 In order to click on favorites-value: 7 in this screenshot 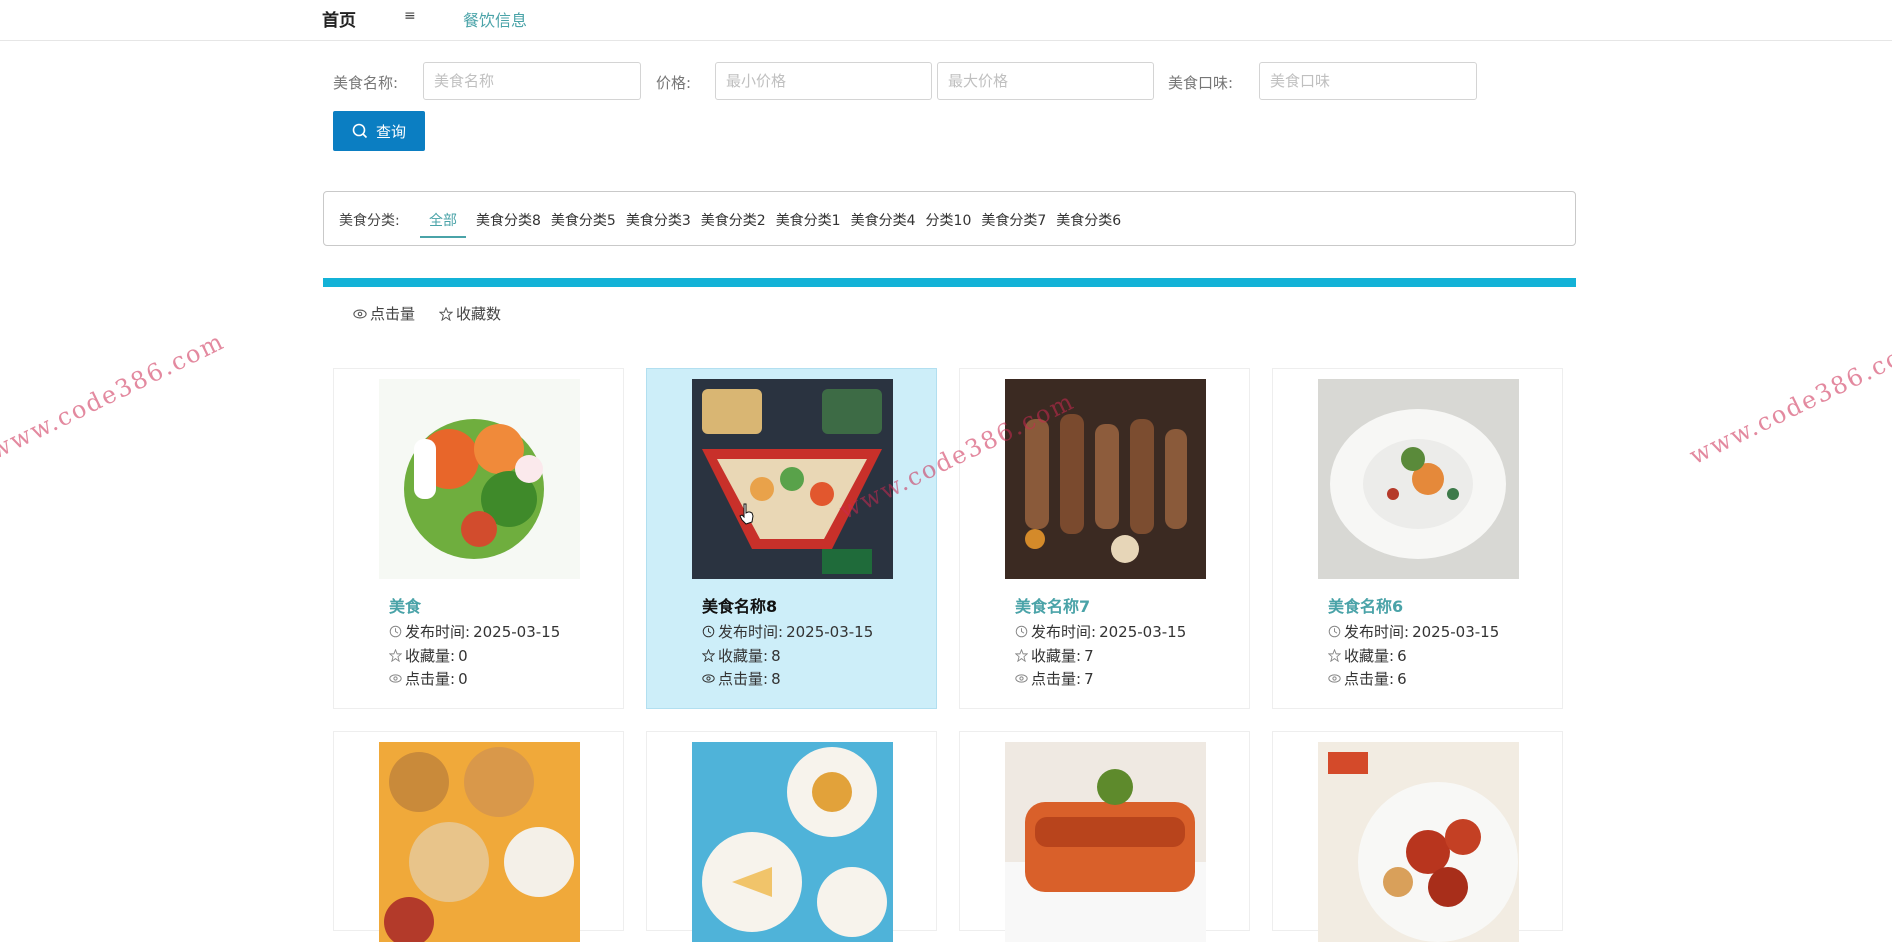, I will do `click(1089, 655)`.